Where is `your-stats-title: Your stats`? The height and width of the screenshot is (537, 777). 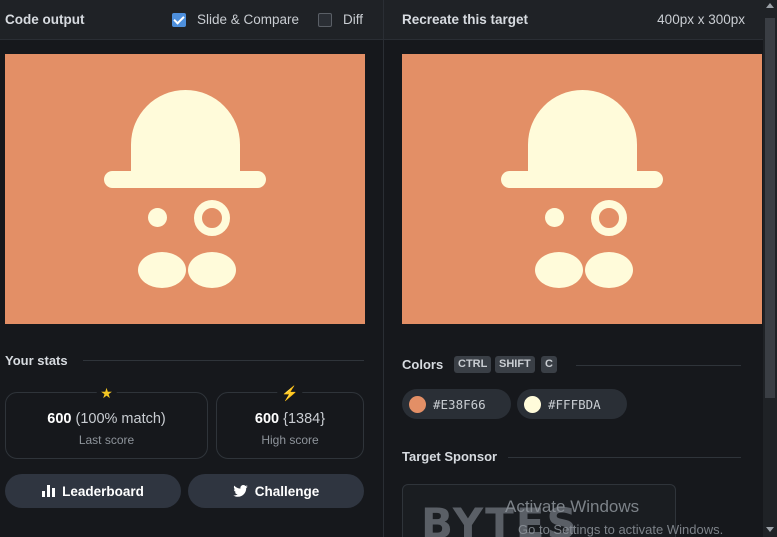 your-stats-title: Your stats is located at coordinates (36, 360).